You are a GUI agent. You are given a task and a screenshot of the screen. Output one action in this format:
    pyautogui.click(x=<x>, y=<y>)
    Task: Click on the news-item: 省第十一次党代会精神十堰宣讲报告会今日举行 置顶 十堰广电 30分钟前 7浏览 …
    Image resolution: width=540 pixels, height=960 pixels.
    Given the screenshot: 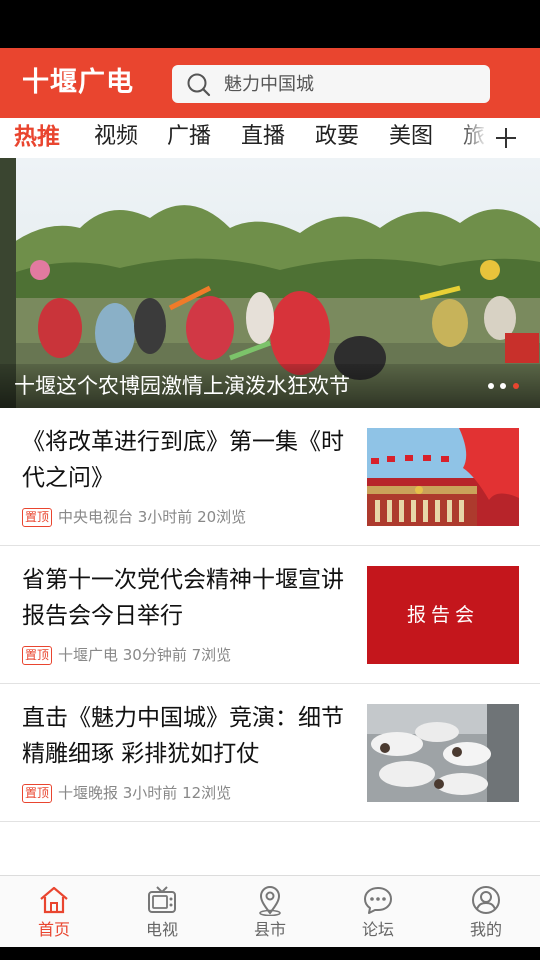 What is the action you would take?
    pyautogui.click(x=270, y=615)
    